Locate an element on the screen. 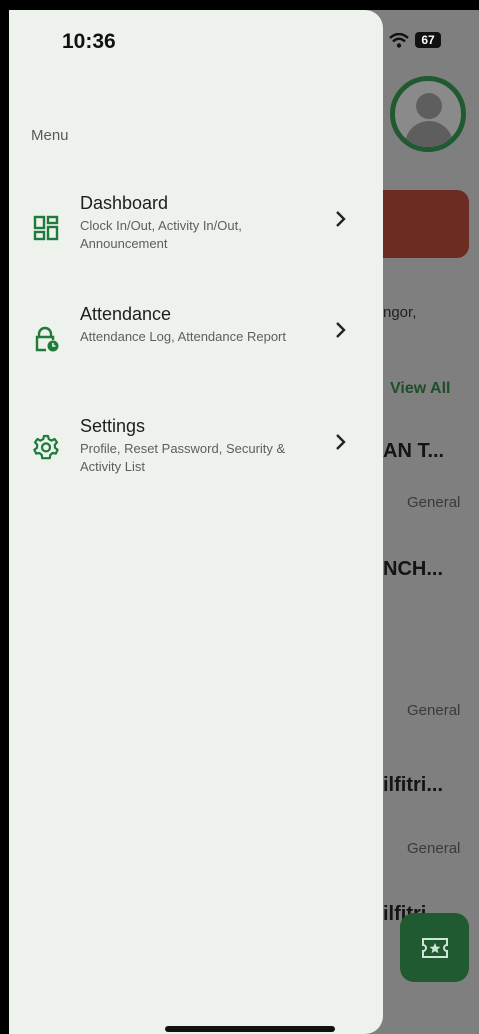  ticket-fab-button is located at coordinates (434, 947).